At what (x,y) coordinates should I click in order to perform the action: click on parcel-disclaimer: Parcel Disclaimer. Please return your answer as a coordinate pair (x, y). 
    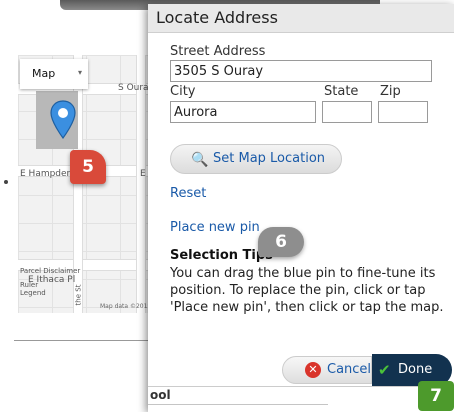
    Looking at the image, I should click on (50, 271).